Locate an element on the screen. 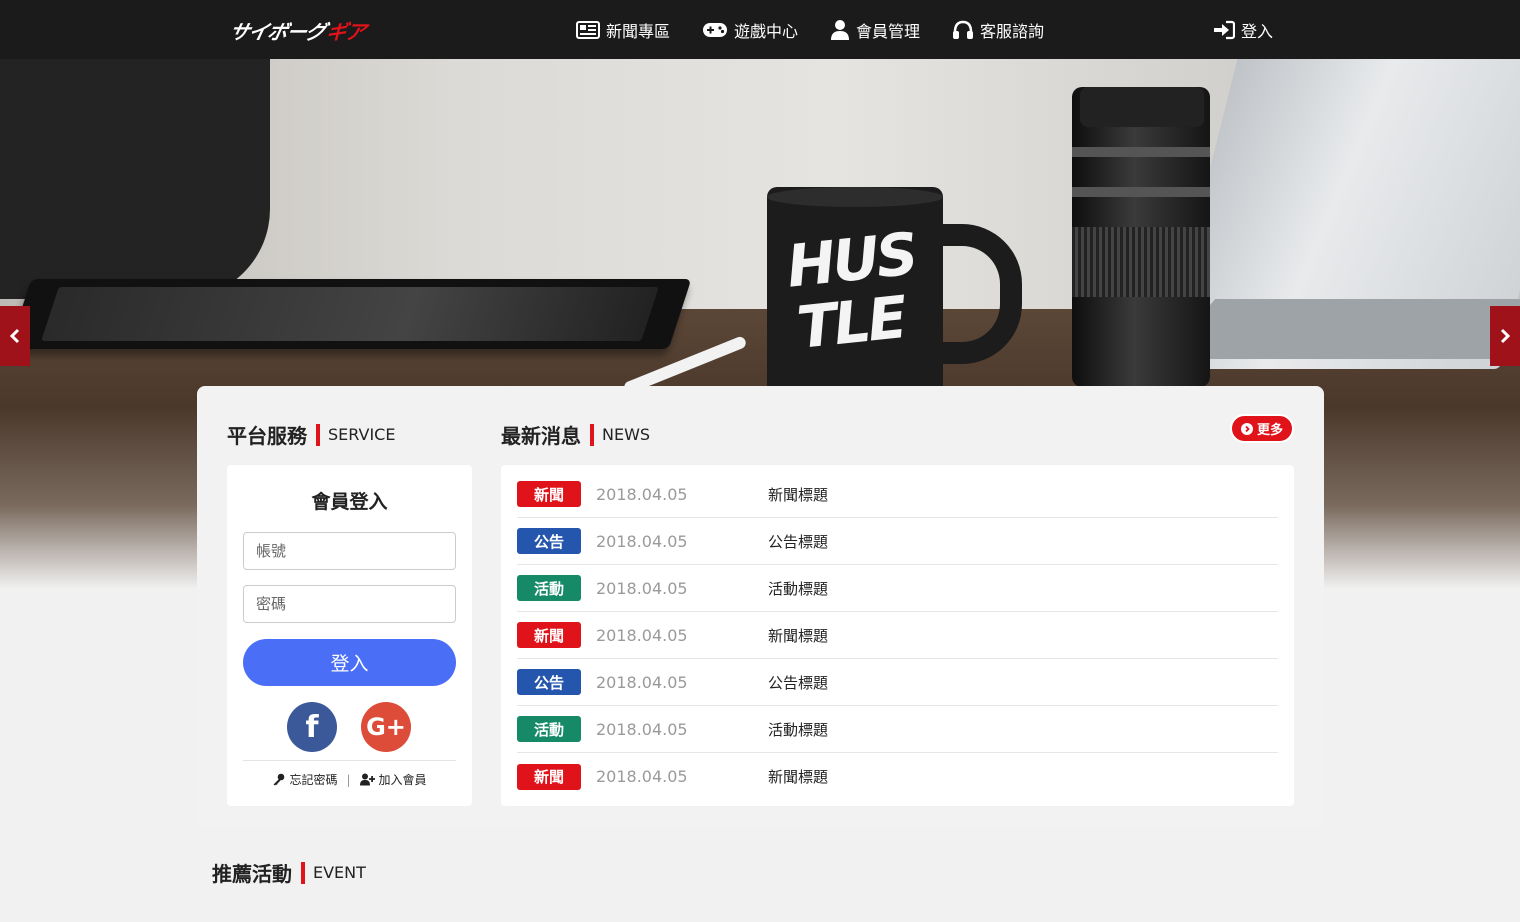 This screenshot has height=922, width=1520. join-member-link: 加入會員 is located at coordinates (393, 779).